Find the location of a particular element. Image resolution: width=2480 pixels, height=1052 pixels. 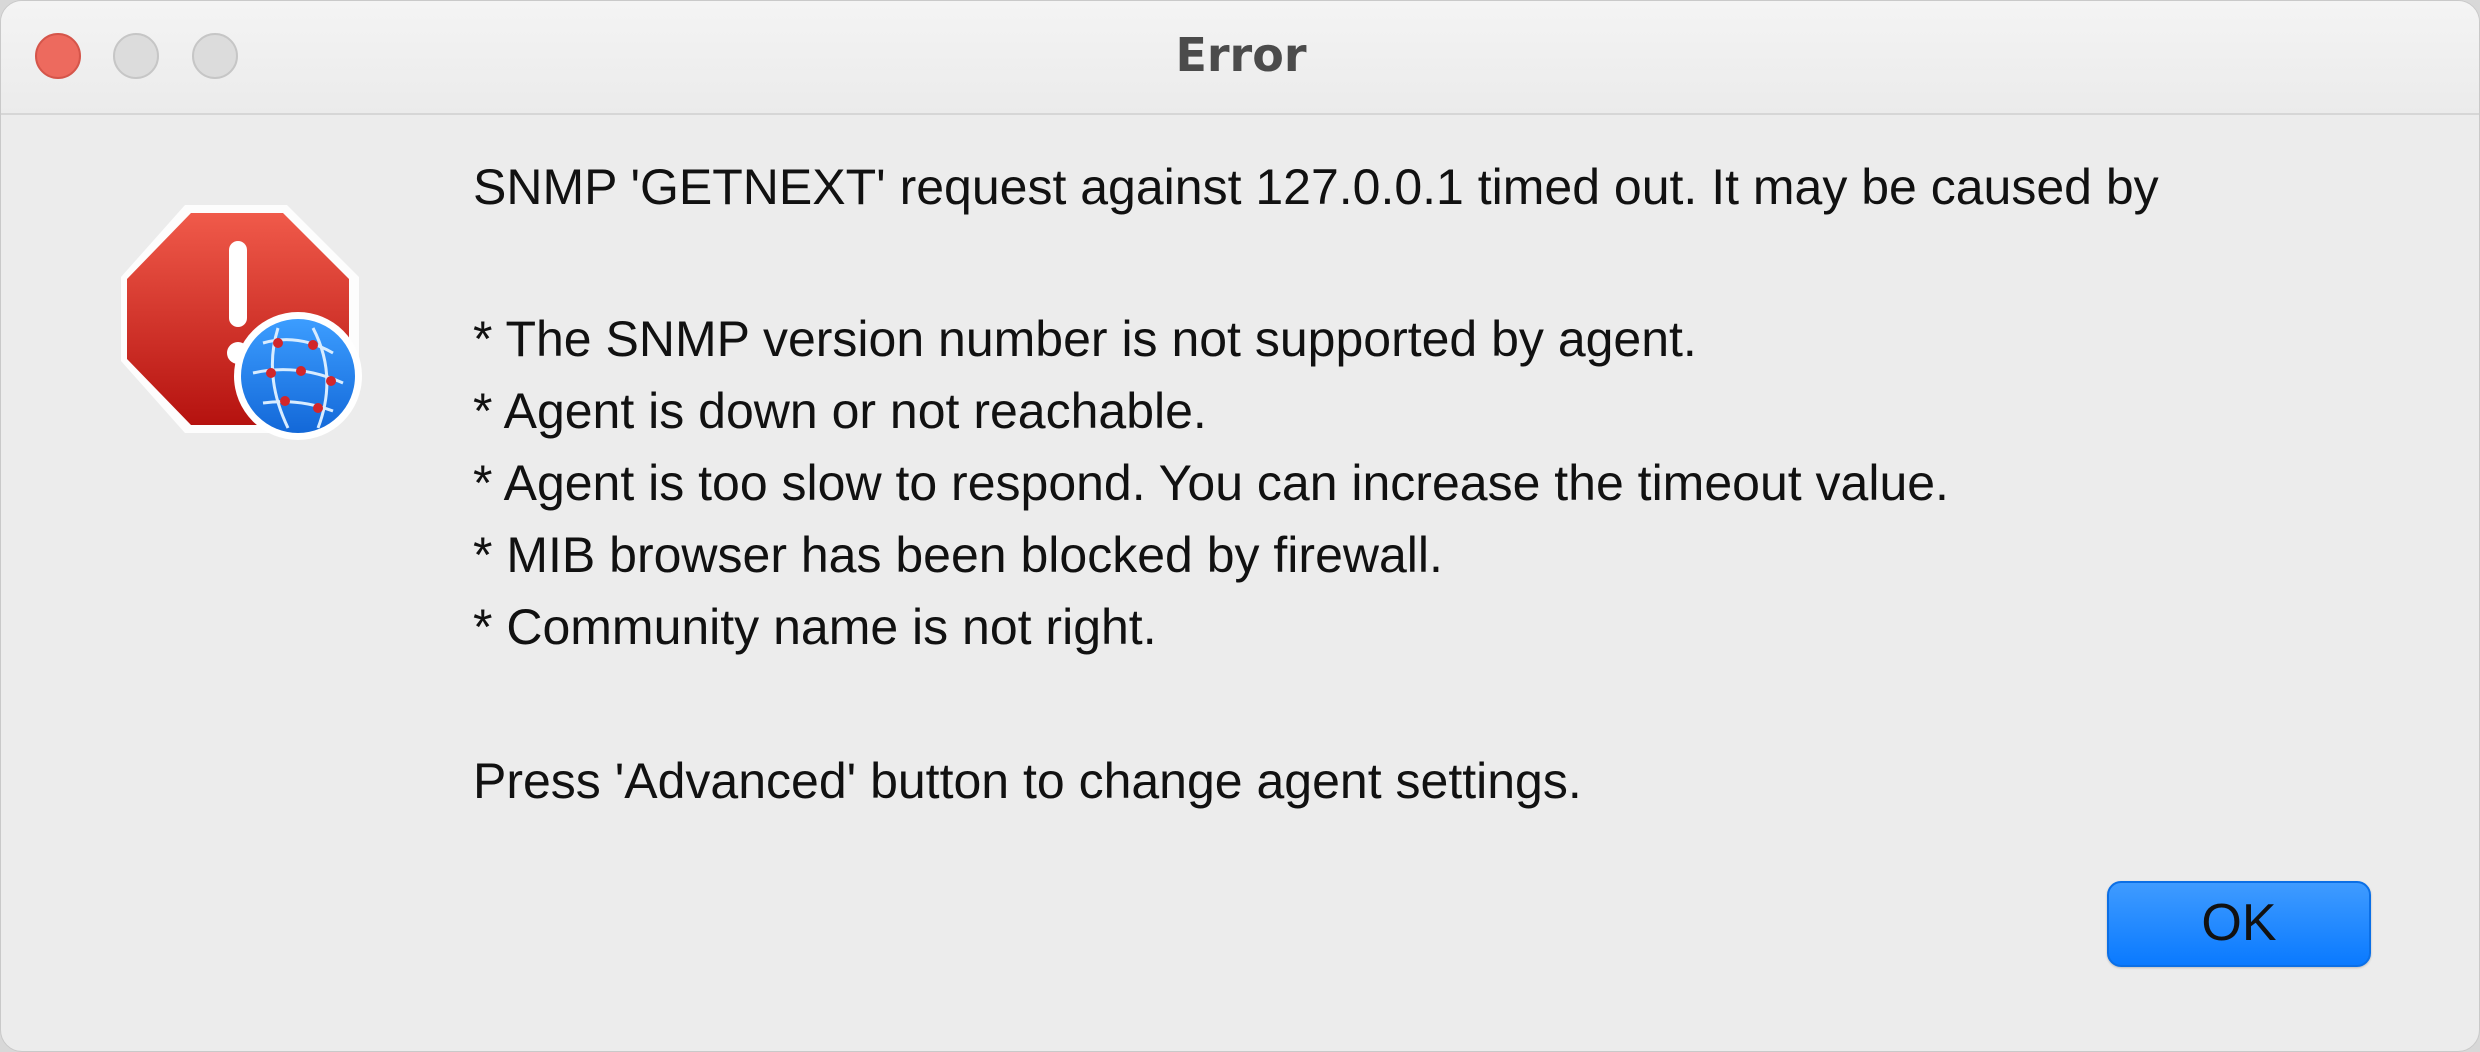

network-globe-badge-icon is located at coordinates (298, 376).